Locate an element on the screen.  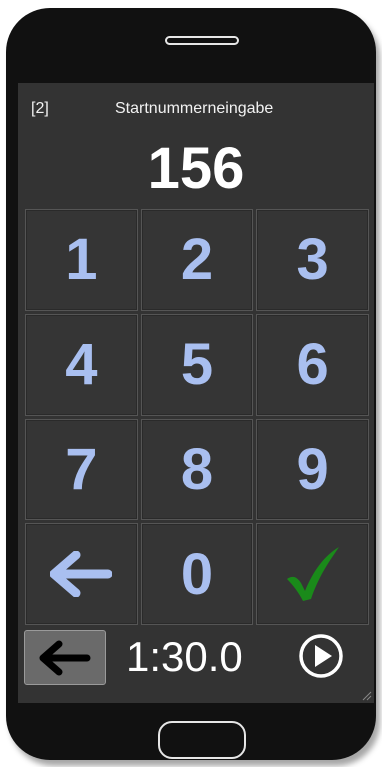
key-7: 7 is located at coordinates (81, 469).